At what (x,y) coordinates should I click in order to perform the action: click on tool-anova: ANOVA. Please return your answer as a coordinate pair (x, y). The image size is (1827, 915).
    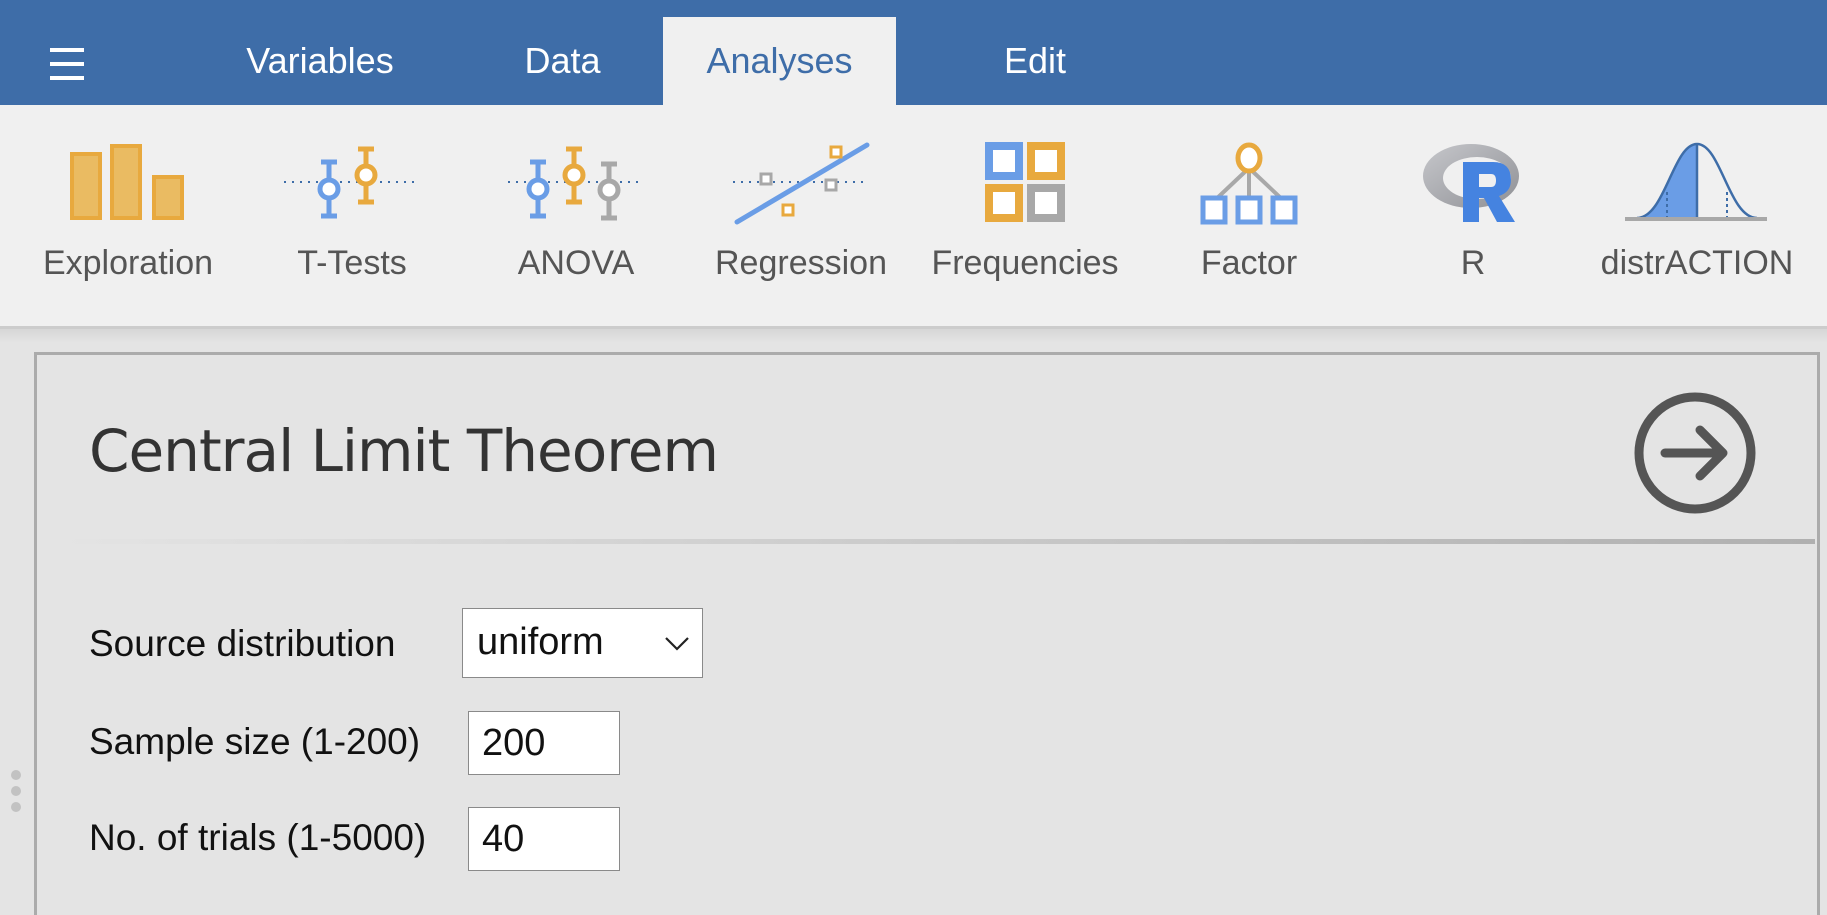
    Looking at the image, I should click on (576, 215).